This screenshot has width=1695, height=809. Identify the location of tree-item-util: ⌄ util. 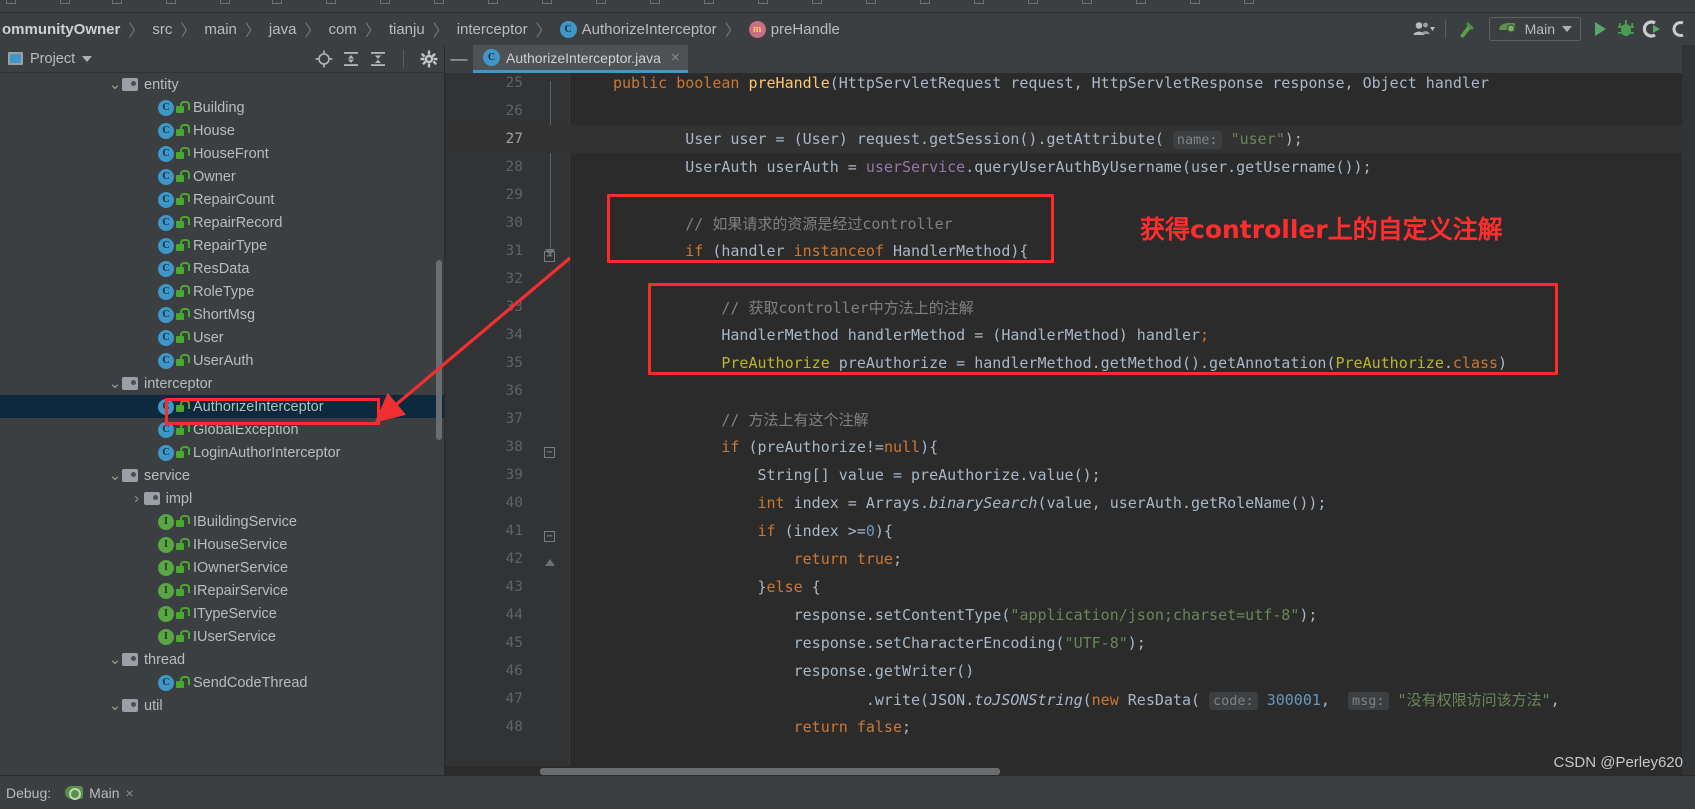
(222, 705).